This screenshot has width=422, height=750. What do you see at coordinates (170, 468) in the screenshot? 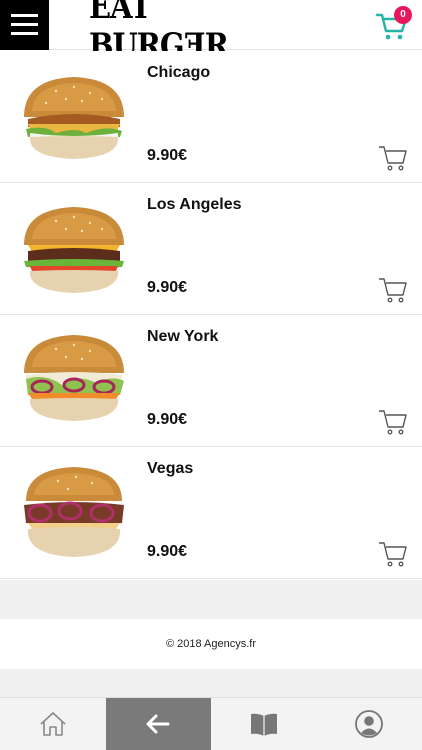
I see `product-name: Vegas` at bounding box center [170, 468].